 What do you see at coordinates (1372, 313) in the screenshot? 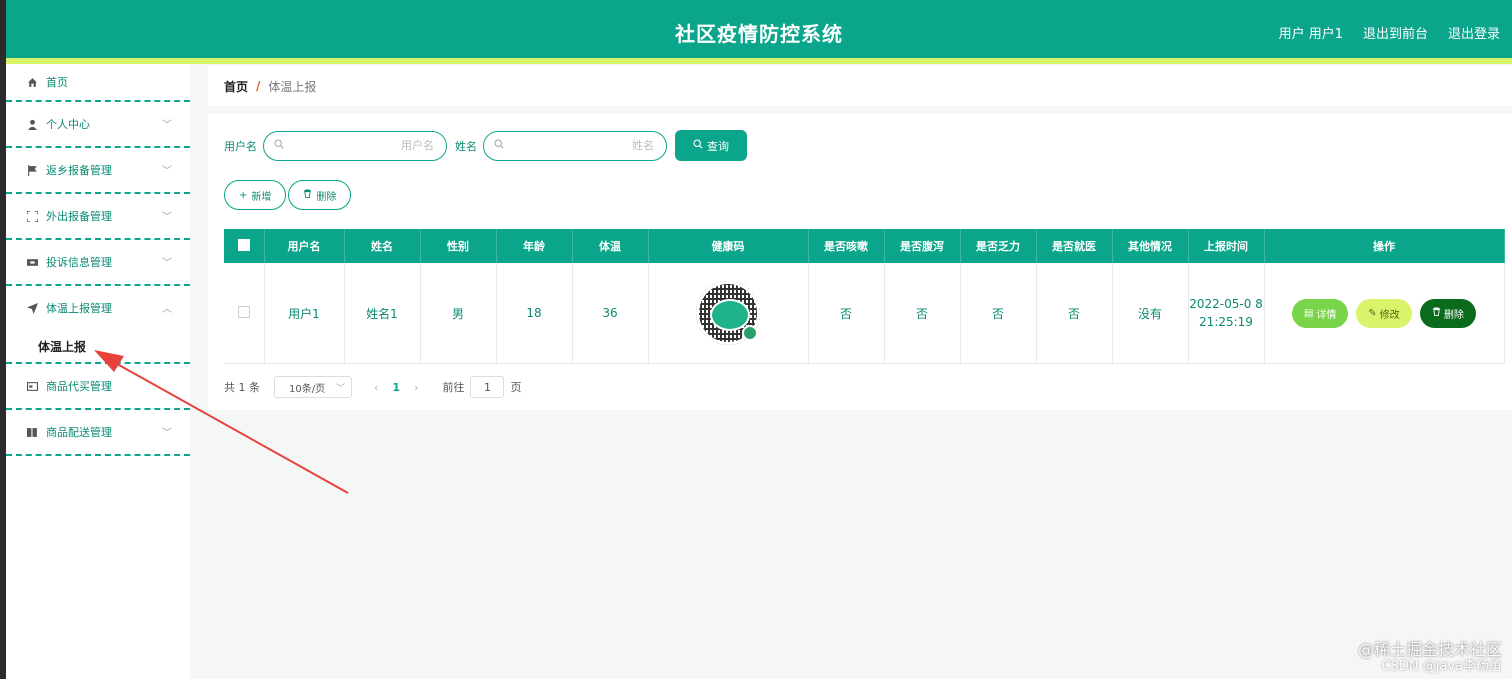
I see `pencil-icon: ✎` at bounding box center [1372, 313].